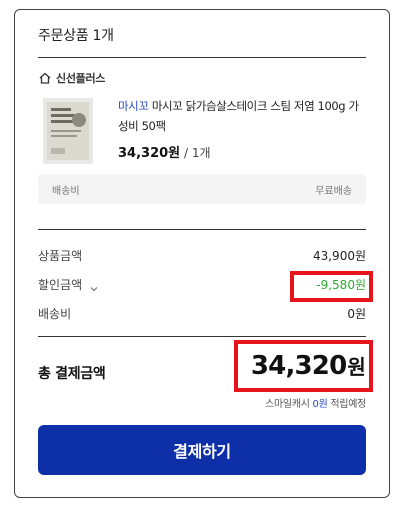 This screenshot has height=505, width=403. I want to click on product-image, so click(68, 131).